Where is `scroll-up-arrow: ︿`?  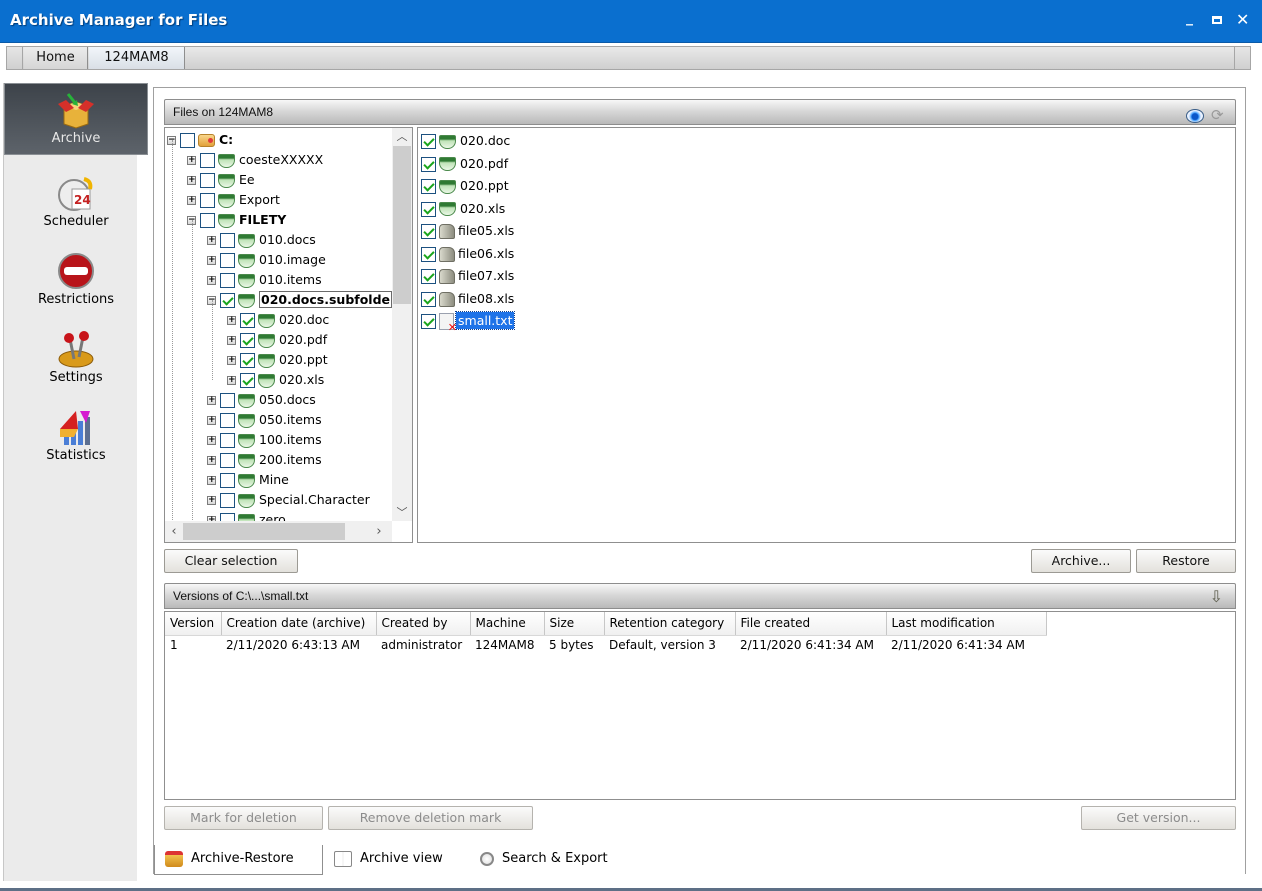
scroll-up-arrow: ︿ is located at coordinates (402, 136).